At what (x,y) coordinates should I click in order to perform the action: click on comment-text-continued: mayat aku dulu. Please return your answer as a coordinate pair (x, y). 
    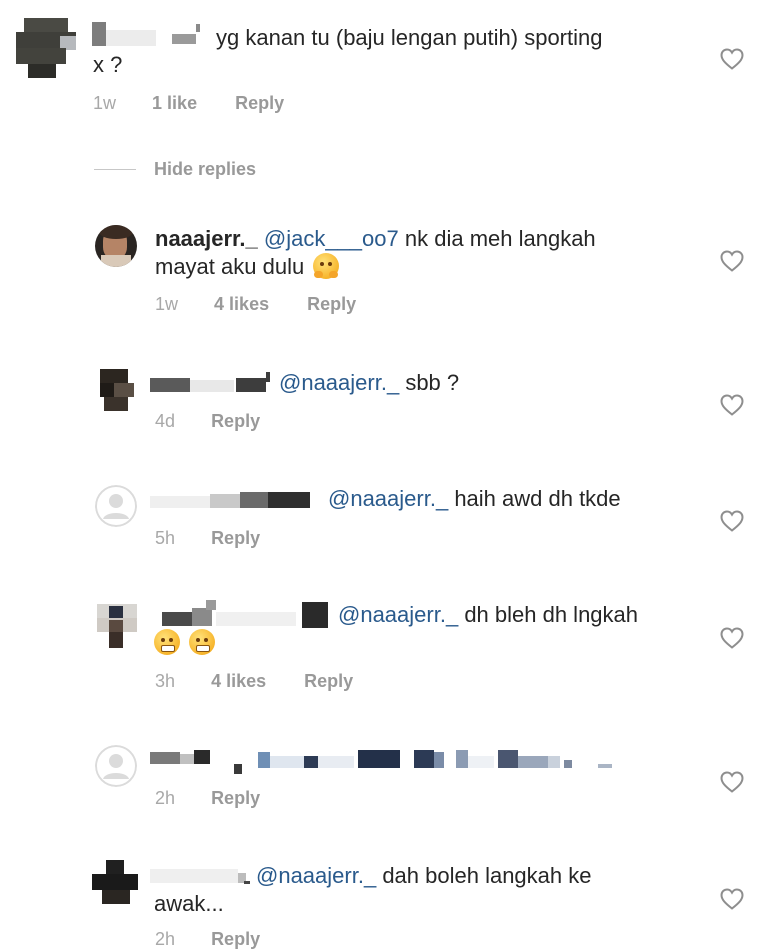
    Looking at the image, I should click on (247, 267).